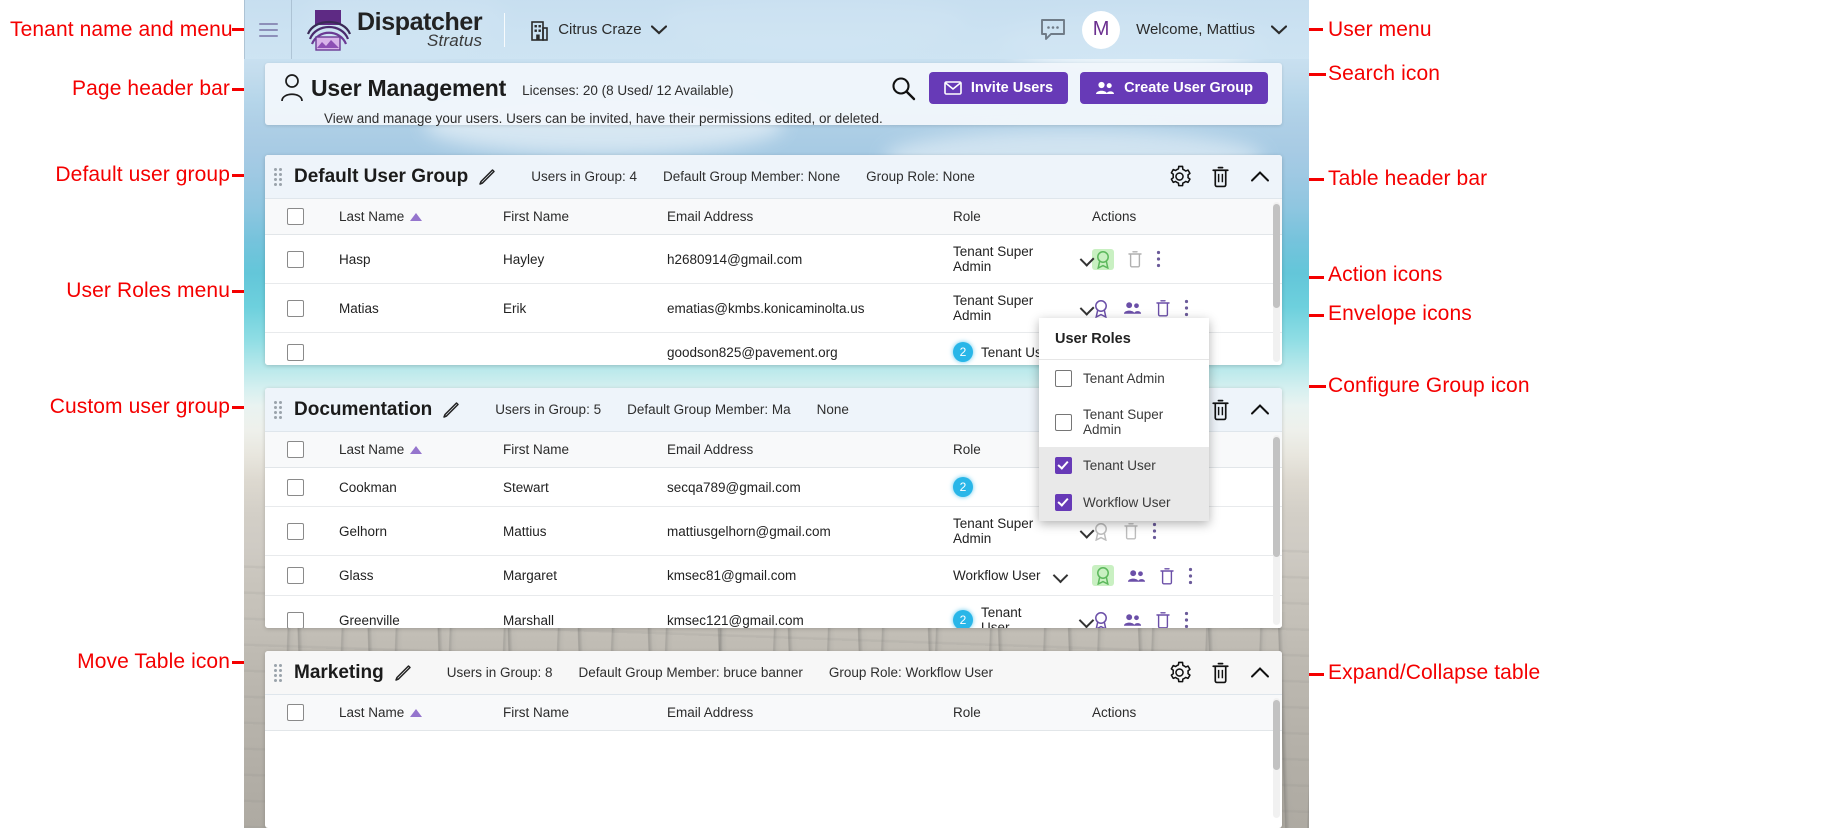  Describe the element at coordinates (329, 30) in the screenshot. I see `dispatcher-logo-icon` at that location.